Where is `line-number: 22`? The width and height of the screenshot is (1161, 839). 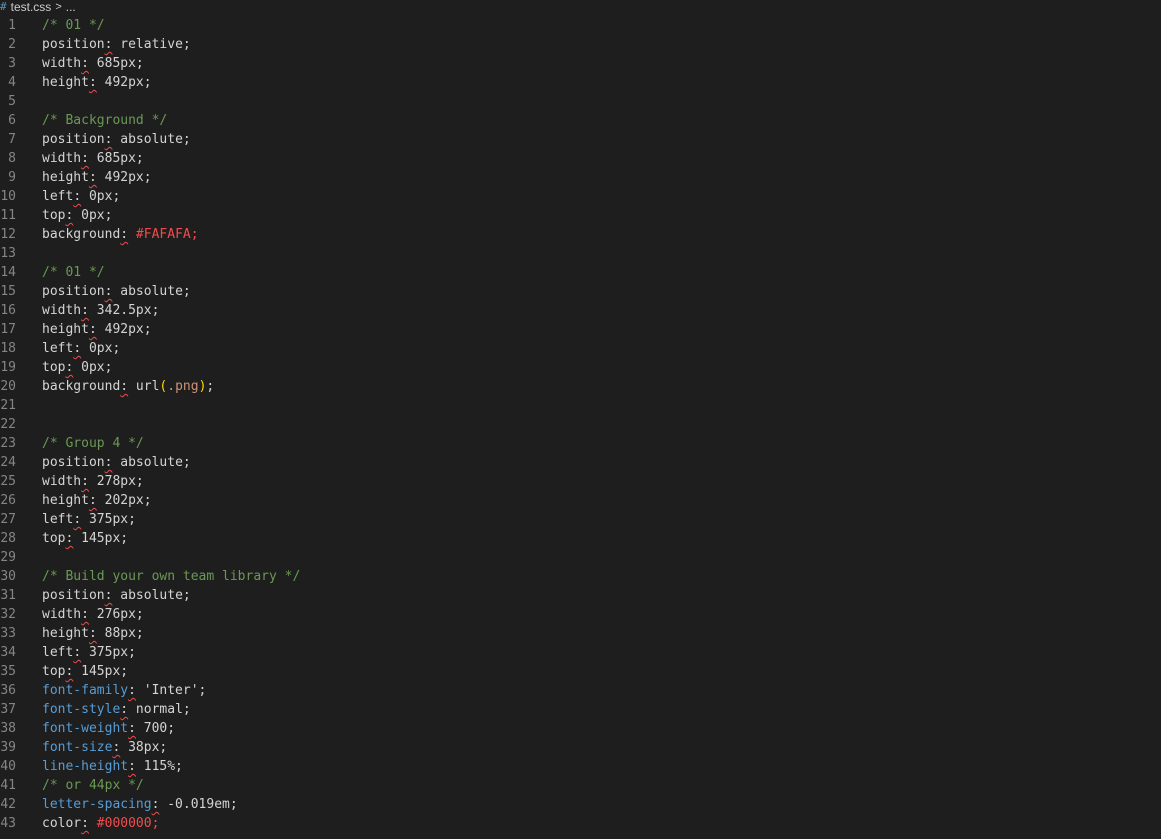
line-number: 22 is located at coordinates (8, 424).